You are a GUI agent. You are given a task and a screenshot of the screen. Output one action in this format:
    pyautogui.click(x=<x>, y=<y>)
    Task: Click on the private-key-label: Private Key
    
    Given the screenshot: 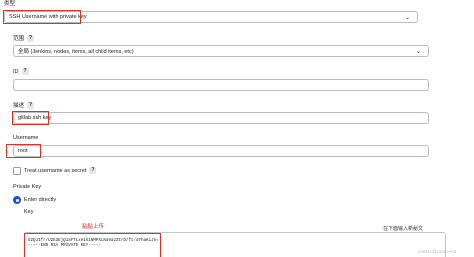 What is the action you would take?
    pyautogui.click(x=27, y=187)
    